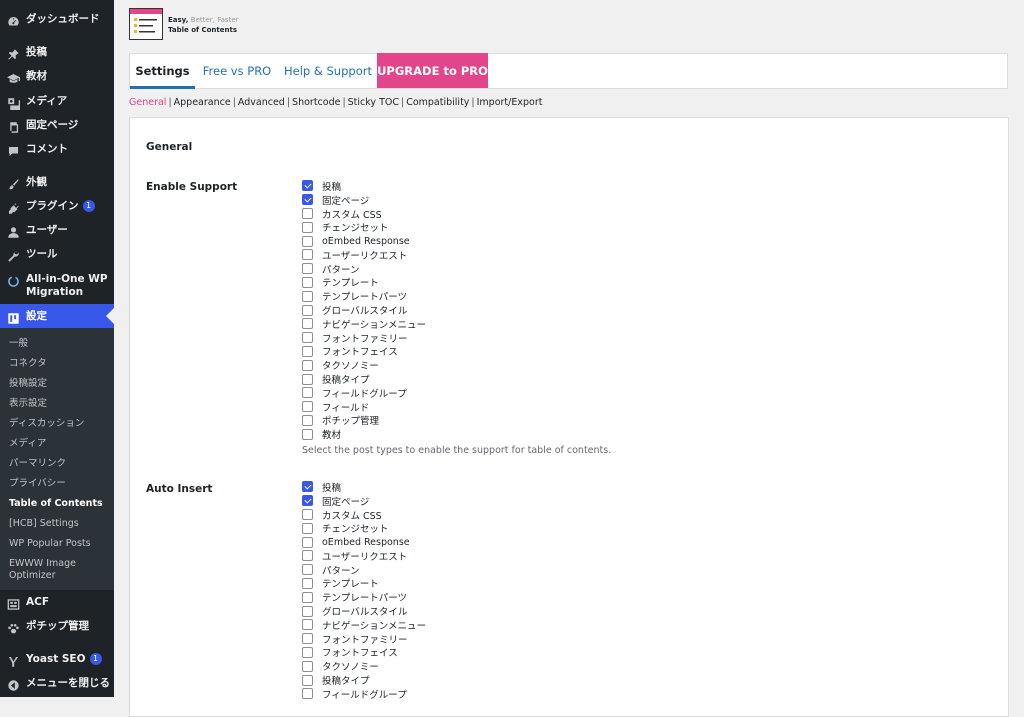 Image resolution: width=1024 pixels, height=717 pixels. I want to click on subnav-appearance: Appearance, so click(202, 102).